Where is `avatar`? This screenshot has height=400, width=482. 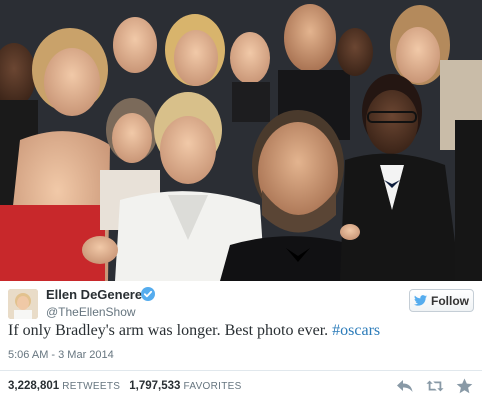
avatar is located at coordinates (23, 304).